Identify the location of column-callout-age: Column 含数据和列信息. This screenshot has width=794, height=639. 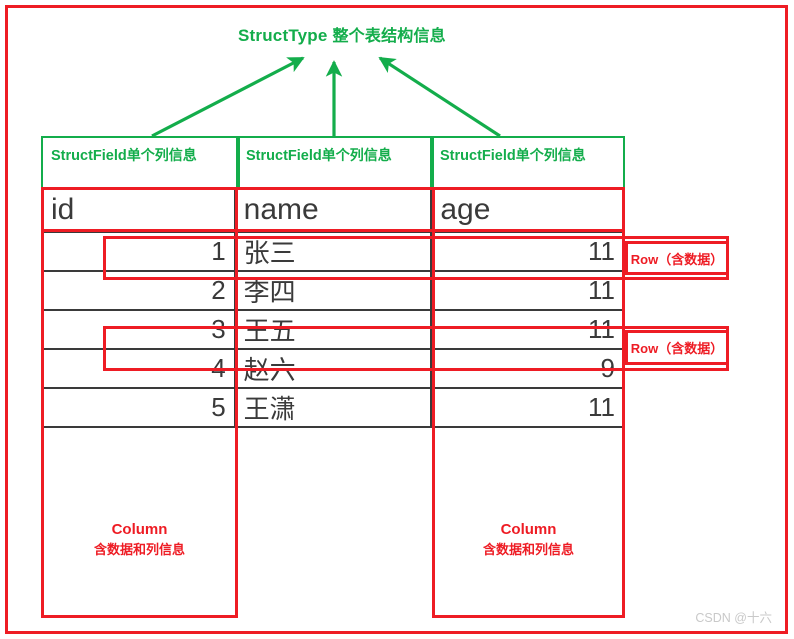
(528, 539).